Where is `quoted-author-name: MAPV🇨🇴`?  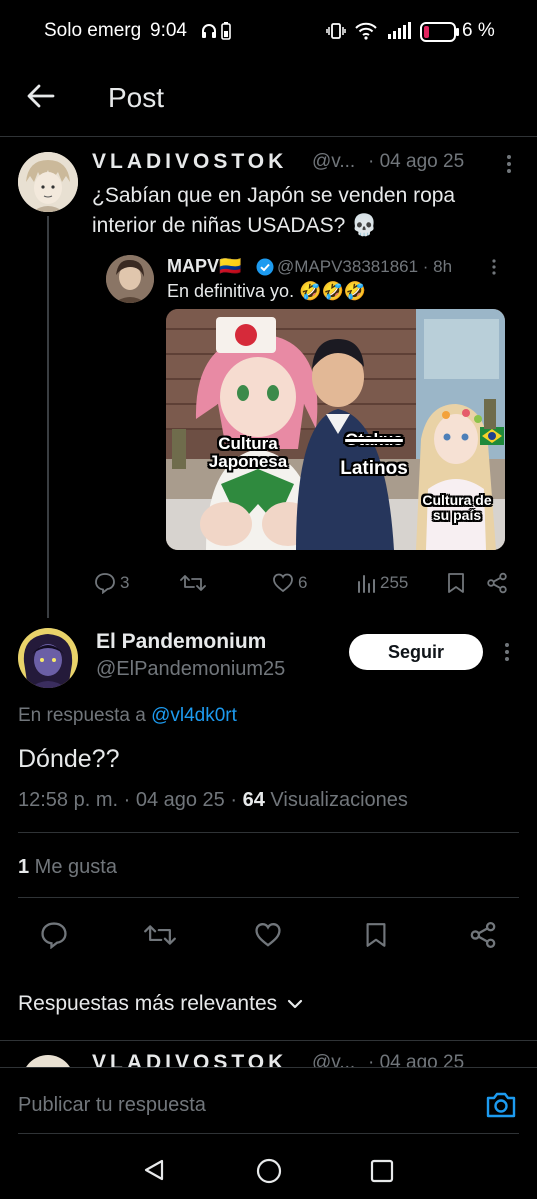
quoted-author-name: MAPV🇨🇴 is located at coordinates (204, 266).